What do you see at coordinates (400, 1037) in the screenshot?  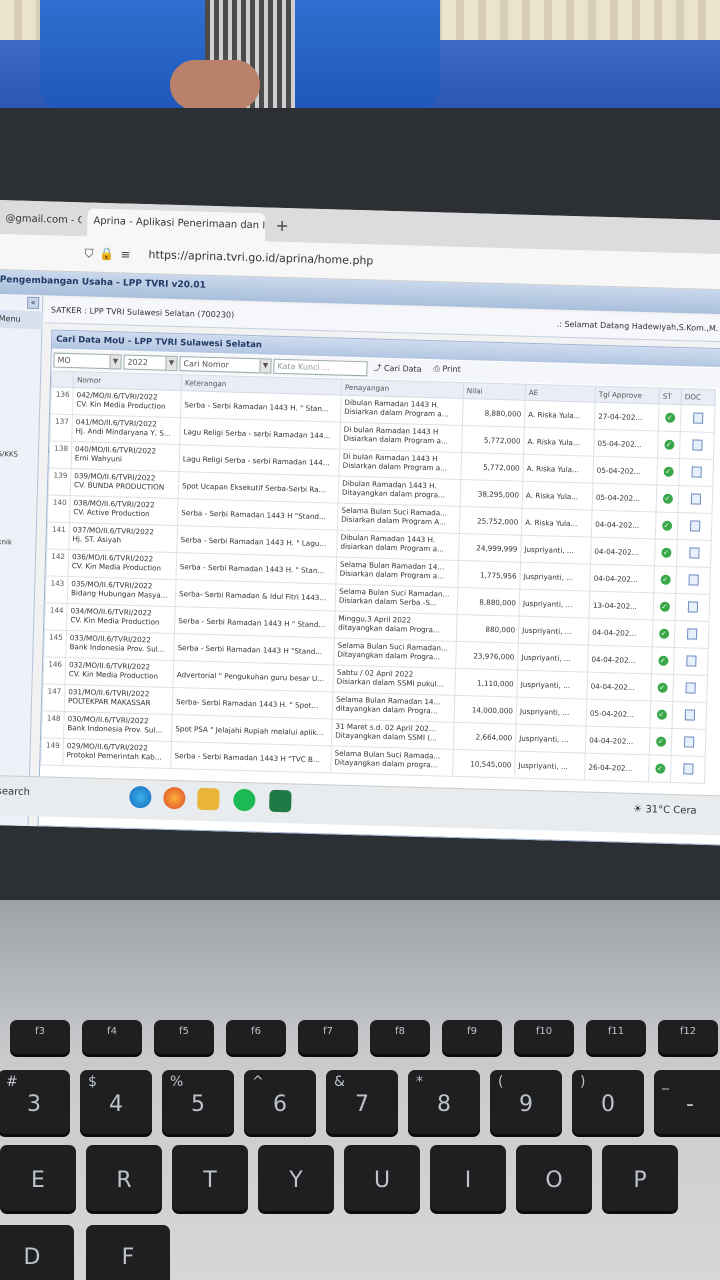 I see `keyboard-key: f8` at bounding box center [400, 1037].